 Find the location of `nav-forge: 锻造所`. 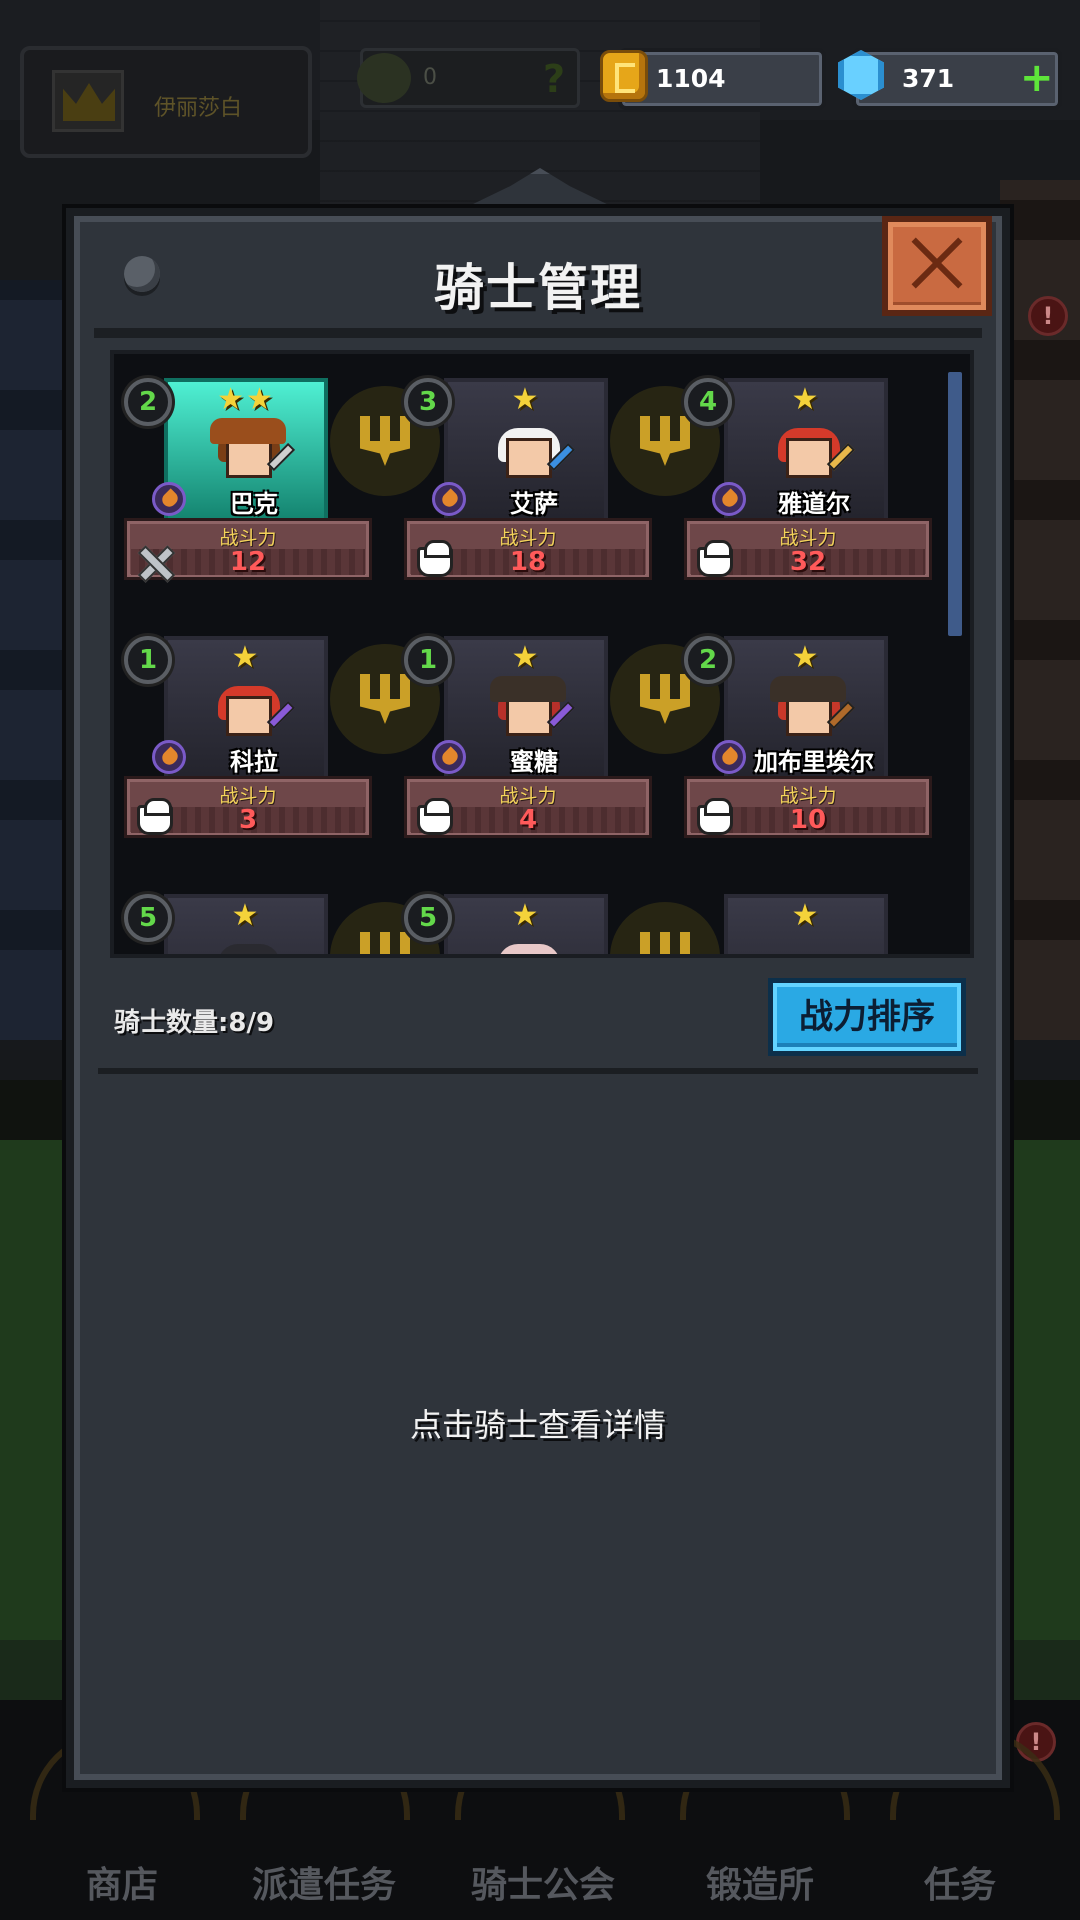

nav-forge: 锻造所 is located at coordinates (760, 1882).